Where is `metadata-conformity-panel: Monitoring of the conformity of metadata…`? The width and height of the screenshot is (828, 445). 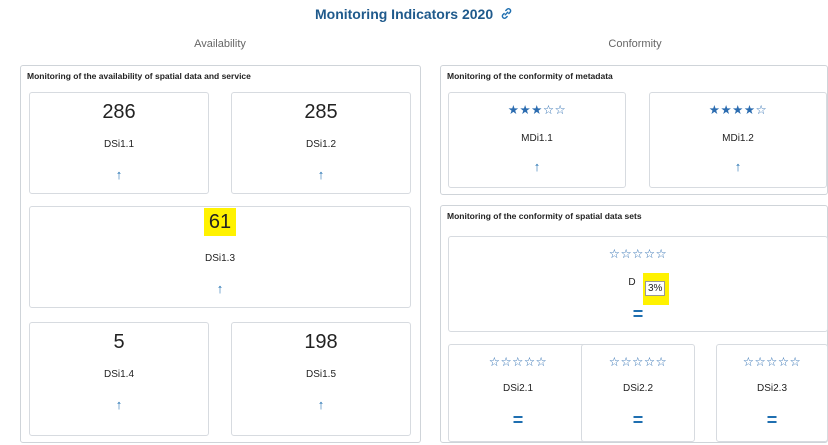 metadata-conformity-panel: Monitoring of the conformity of metadata… is located at coordinates (634, 130).